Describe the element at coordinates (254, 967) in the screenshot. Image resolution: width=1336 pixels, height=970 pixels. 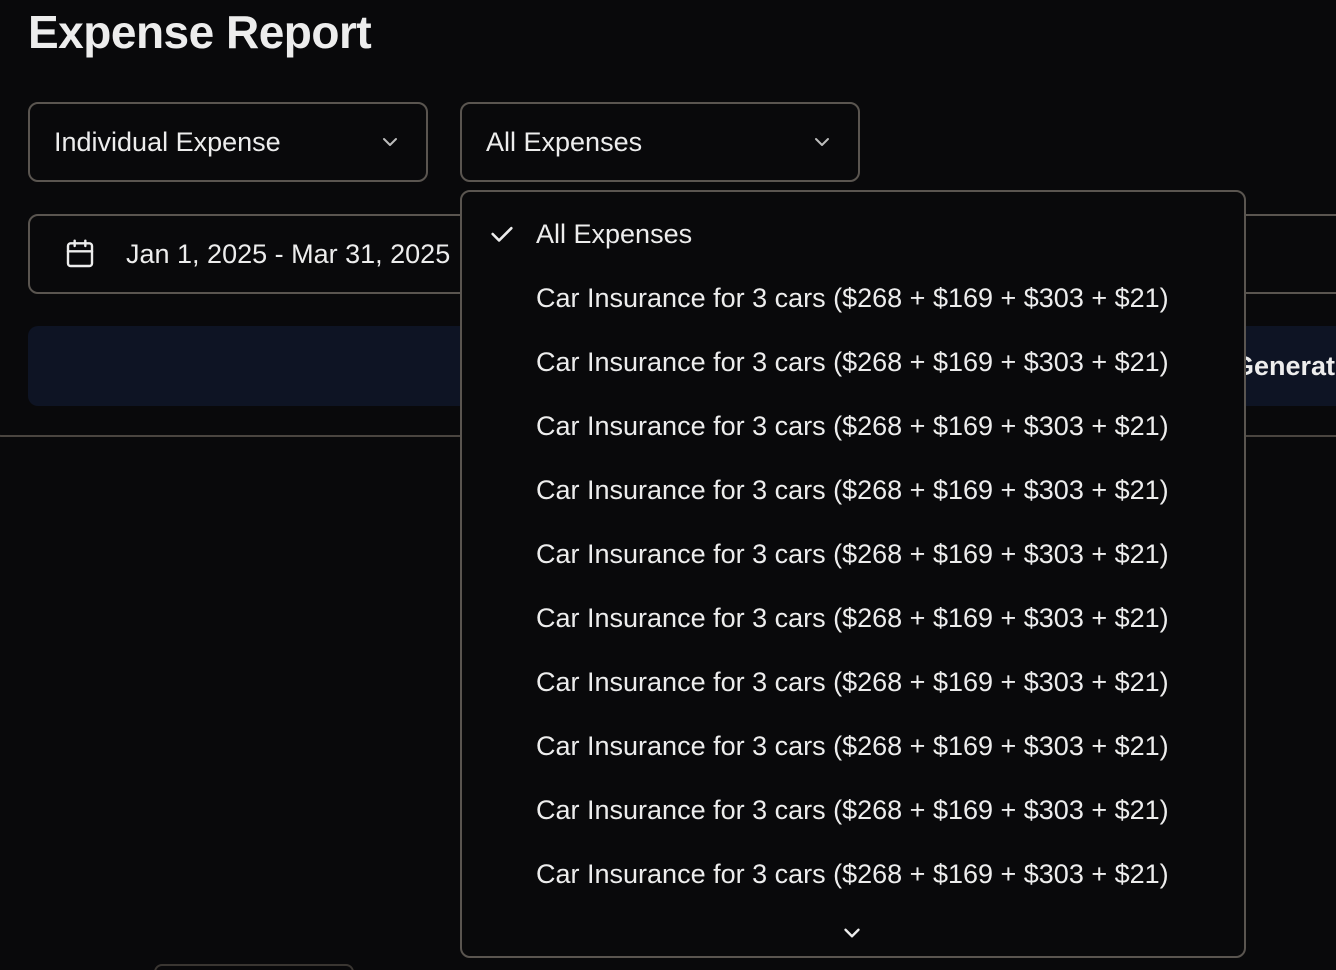
I see `bottom-tab` at that location.